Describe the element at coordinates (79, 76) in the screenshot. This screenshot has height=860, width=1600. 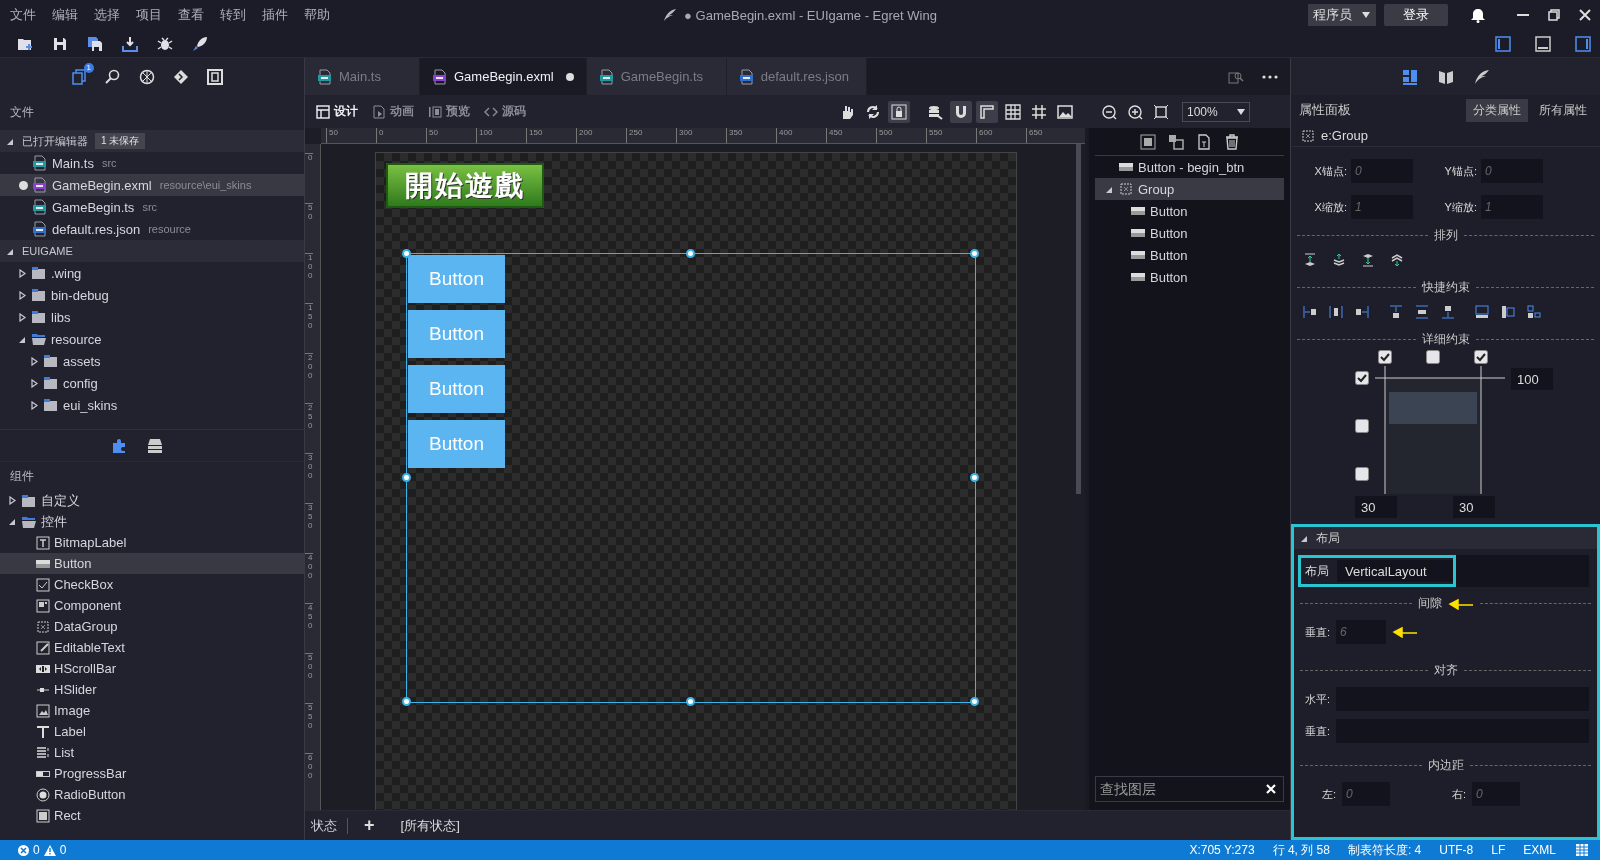
I see `explorer-button` at that location.